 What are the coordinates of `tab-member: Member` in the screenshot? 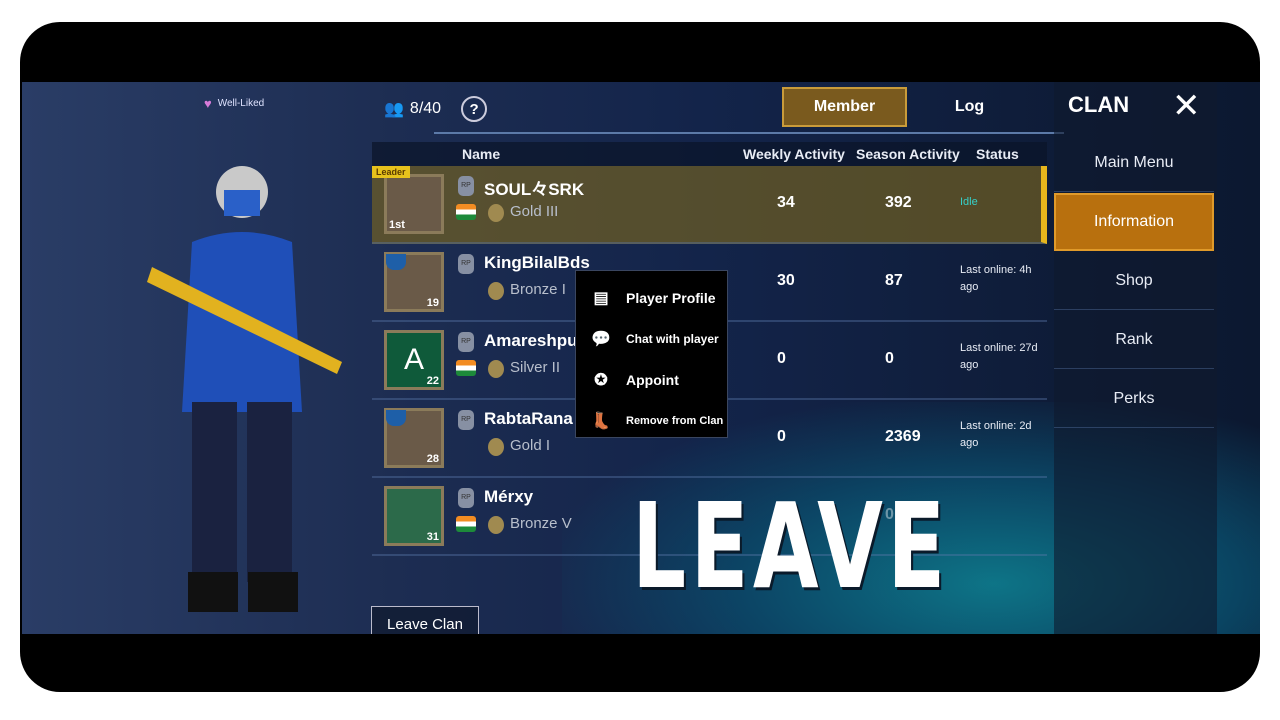 It's located at (844, 107).